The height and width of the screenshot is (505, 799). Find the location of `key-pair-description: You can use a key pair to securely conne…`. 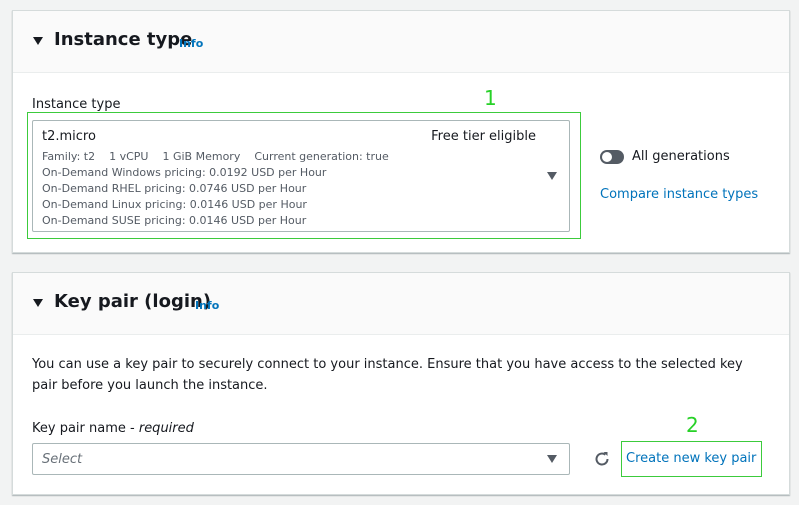

key-pair-description: You can use a key pair to securely conne… is located at coordinates (387, 375).